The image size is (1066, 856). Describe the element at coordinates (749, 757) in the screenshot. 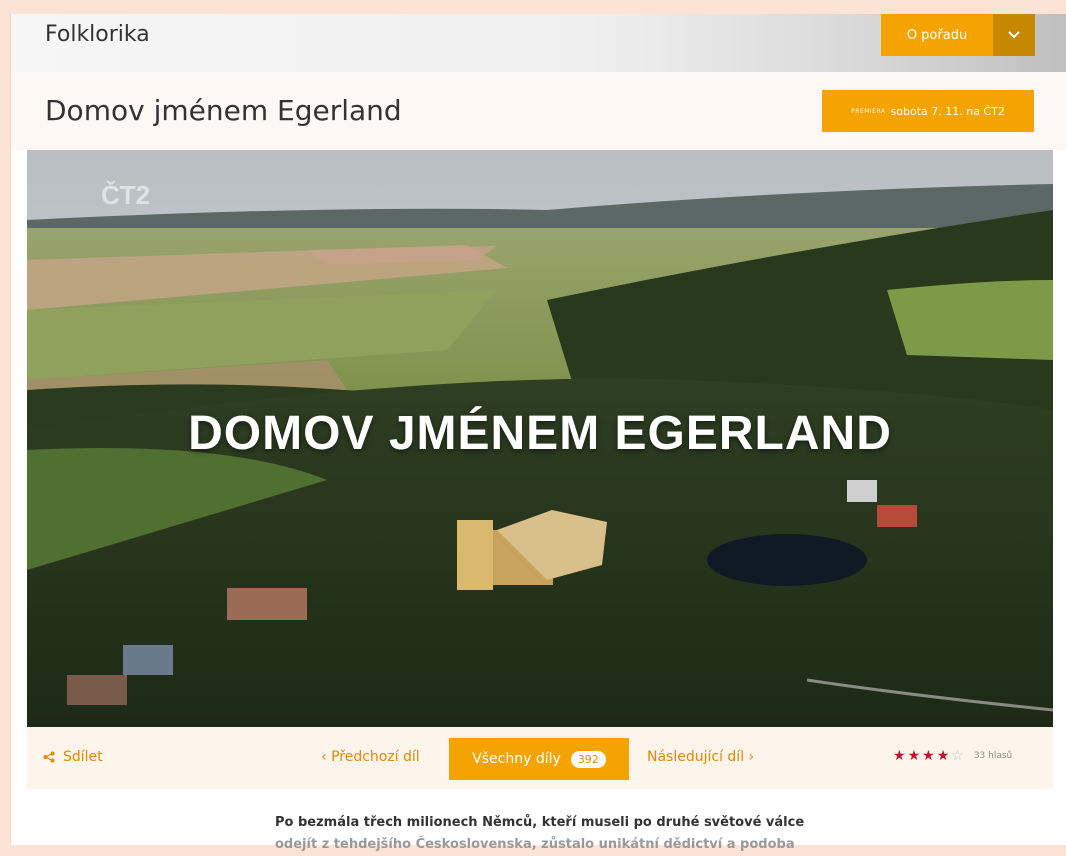

I see `chevron-right-icon: ›` at that location.